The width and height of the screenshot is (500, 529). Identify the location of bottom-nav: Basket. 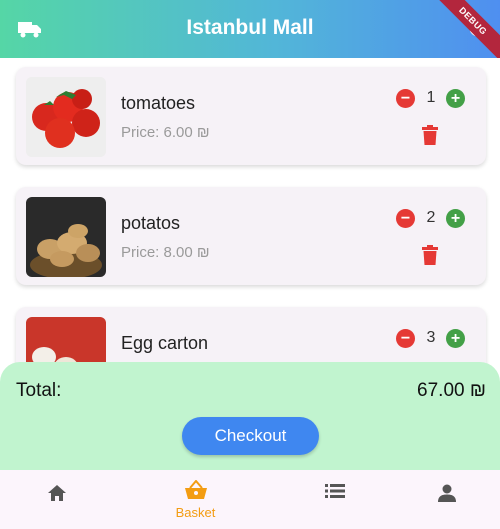
(250, 499).